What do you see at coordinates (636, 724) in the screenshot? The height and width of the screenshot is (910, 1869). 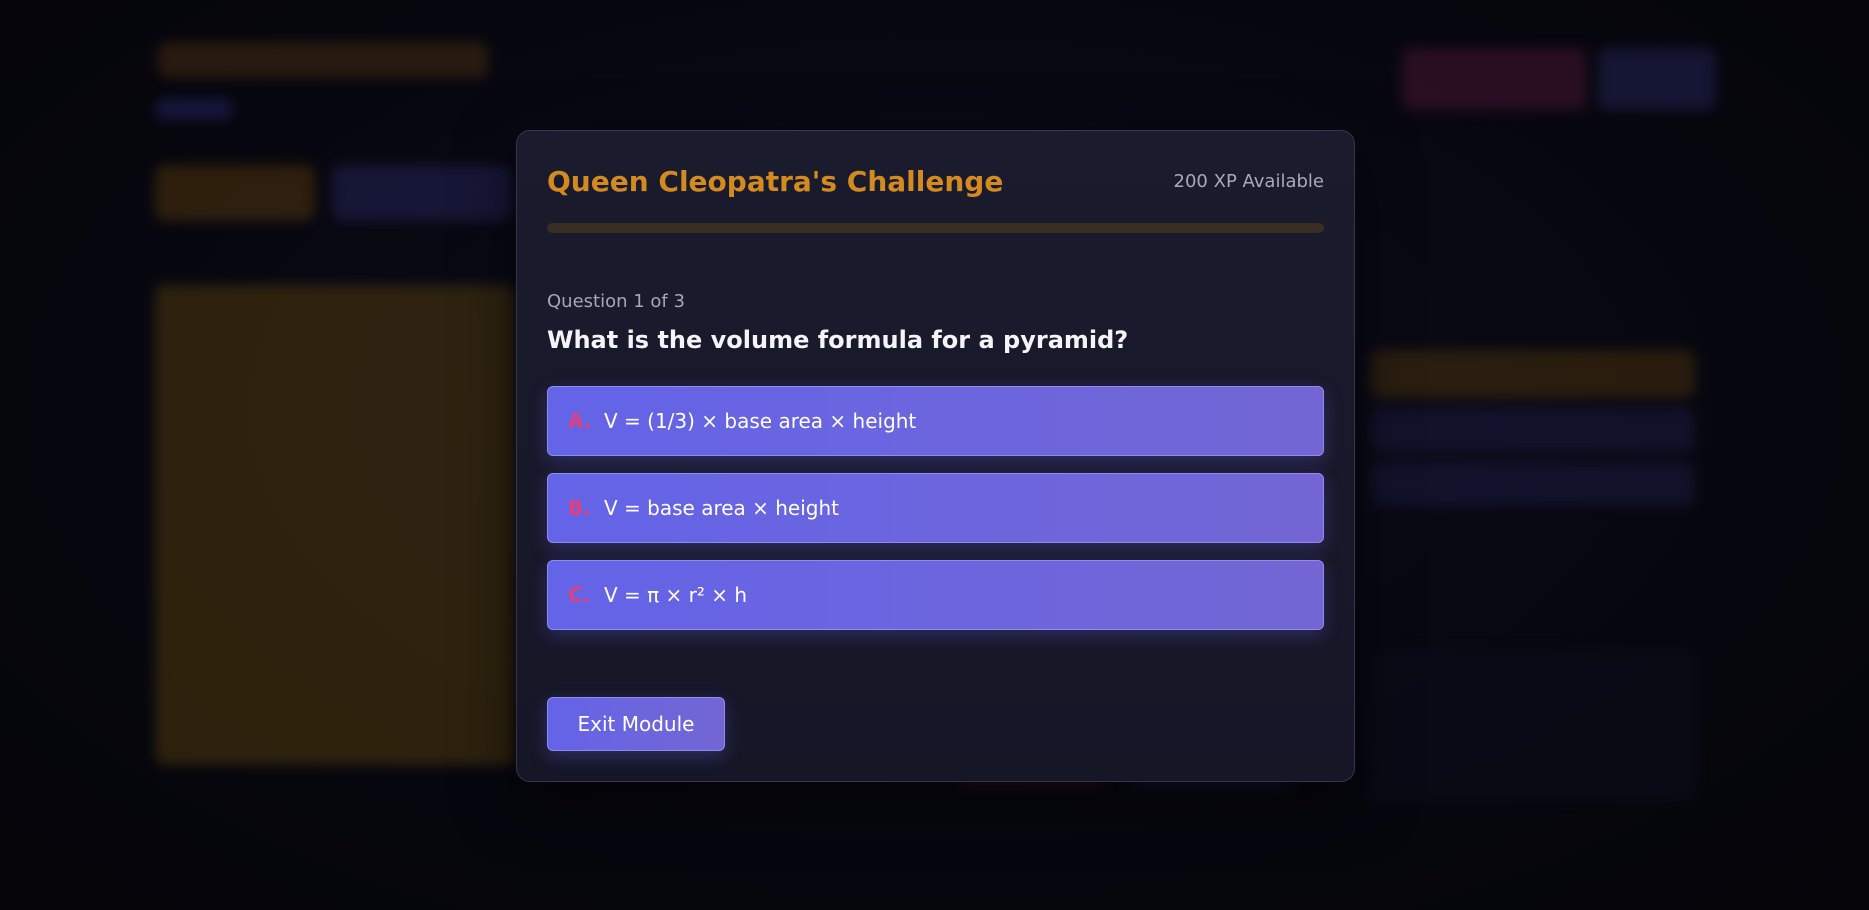 I see `exit-module-button: Exit Module` at bounding box center [636, 724].